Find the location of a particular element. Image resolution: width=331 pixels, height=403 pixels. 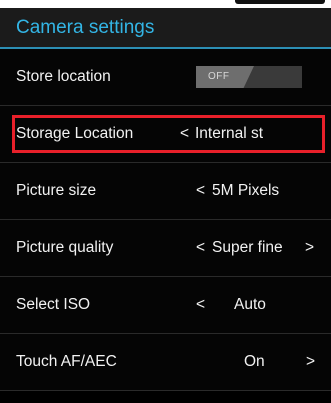

value-clip: Internal st is located at coordinates (254, 134).